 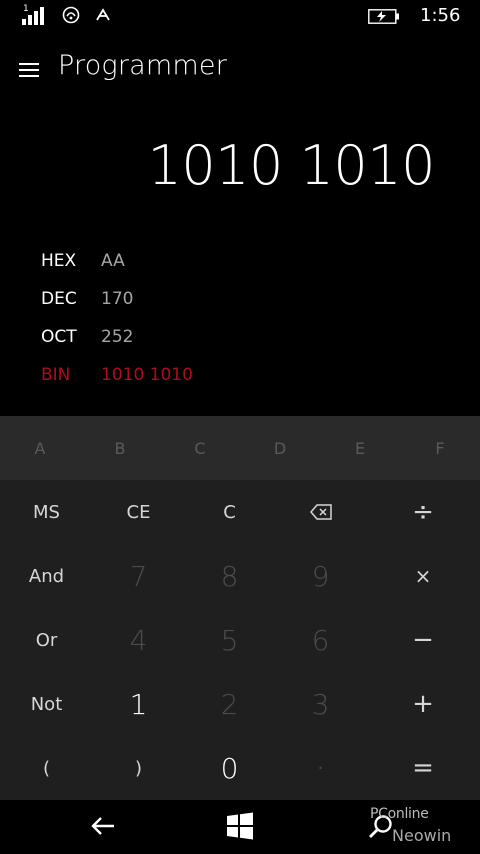 What do you see at coordinates (240, 68) in the screenshot?
I see `app-header: Programmer` at bounding box center [240, 68].